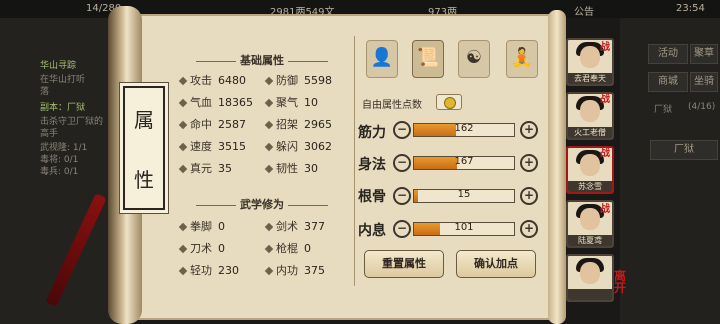 This screenshot has width=720, height=324. I want to click on taiji-tab-icon: ☯, so click(474, 59).